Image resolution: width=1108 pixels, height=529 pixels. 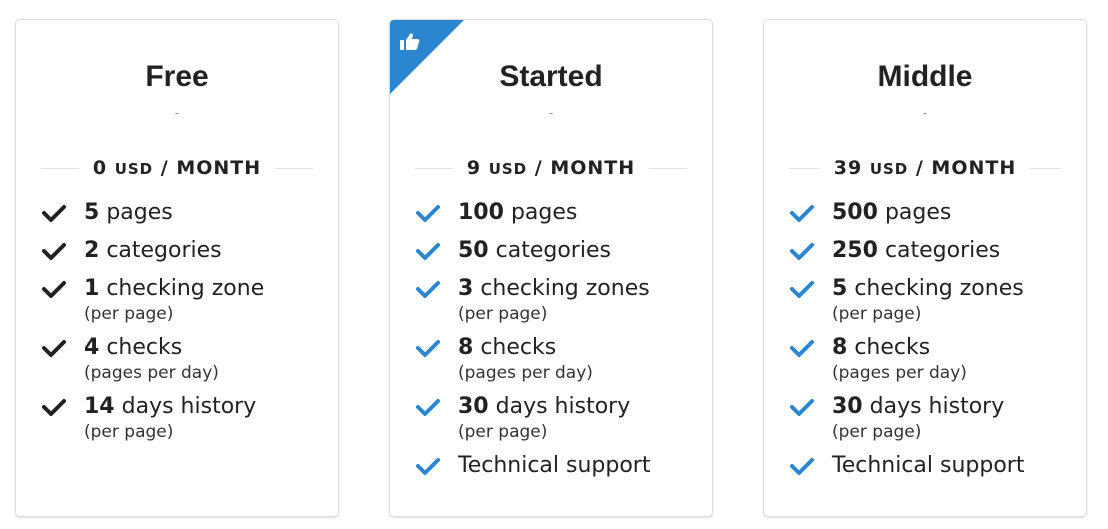 I want to click on feature-value: 250, so click(x=855, y=250).